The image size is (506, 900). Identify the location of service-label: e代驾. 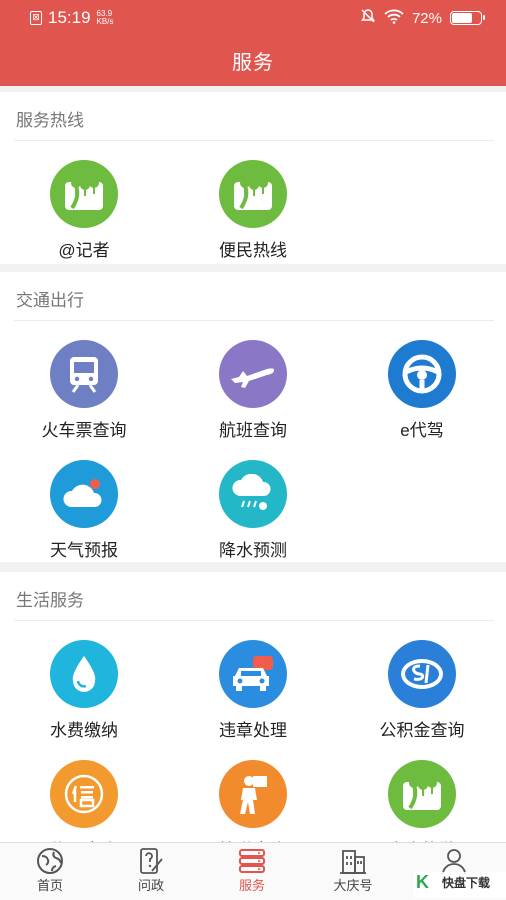
(422, 430).